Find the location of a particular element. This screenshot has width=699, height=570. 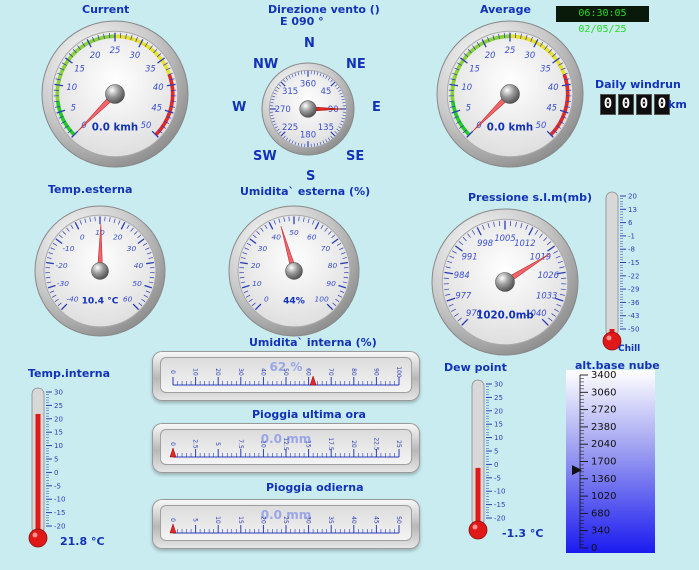

umidita-interna-panel: 62 % 0 10 20 30 40 50 60 70 80 90 100 is located at coordinates (286, 376).